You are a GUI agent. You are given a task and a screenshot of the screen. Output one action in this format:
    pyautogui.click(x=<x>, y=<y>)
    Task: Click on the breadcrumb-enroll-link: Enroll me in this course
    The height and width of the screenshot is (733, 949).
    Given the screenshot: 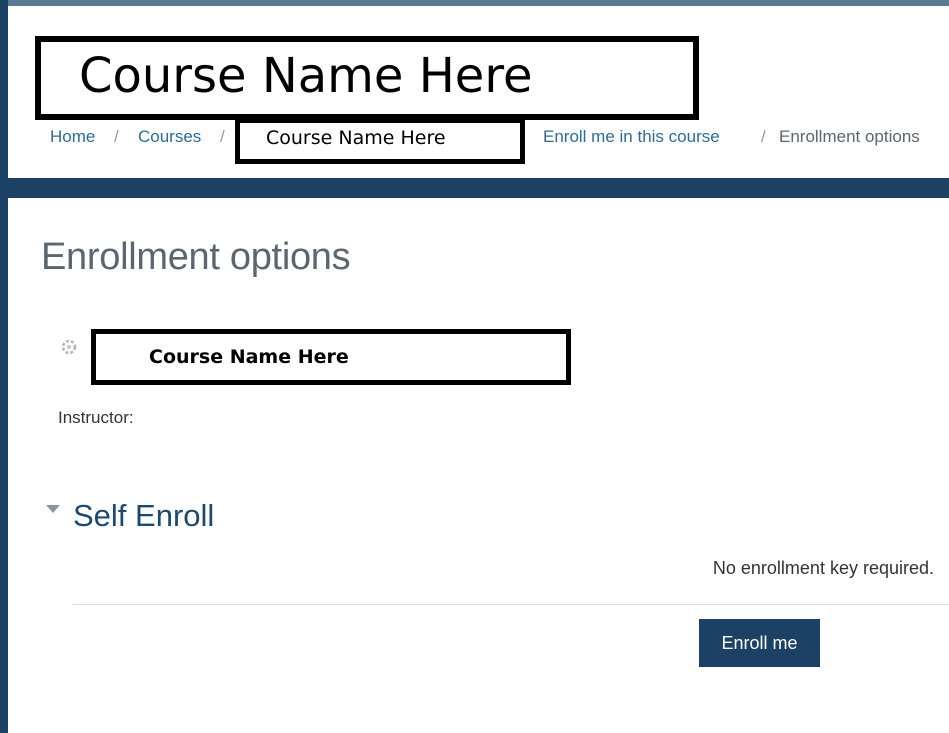 What is the action you would take?
    pyautogui.click(x=631, y=137)
    